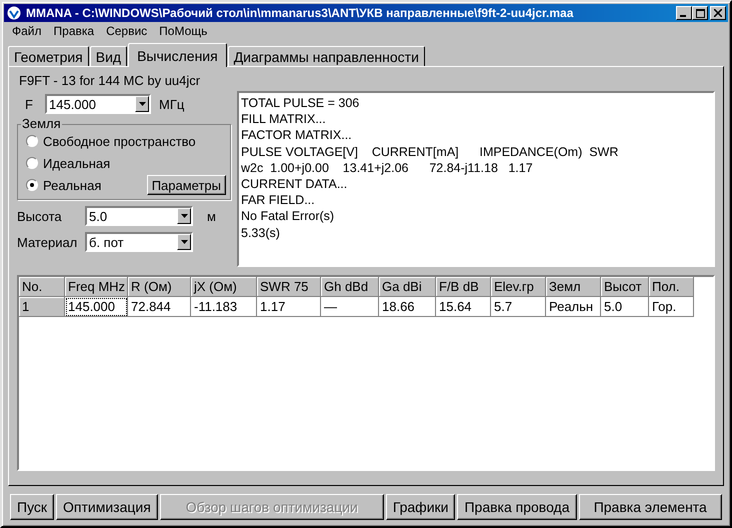  I want to click on tab: Диаграммы направленности, so click(326, 56).